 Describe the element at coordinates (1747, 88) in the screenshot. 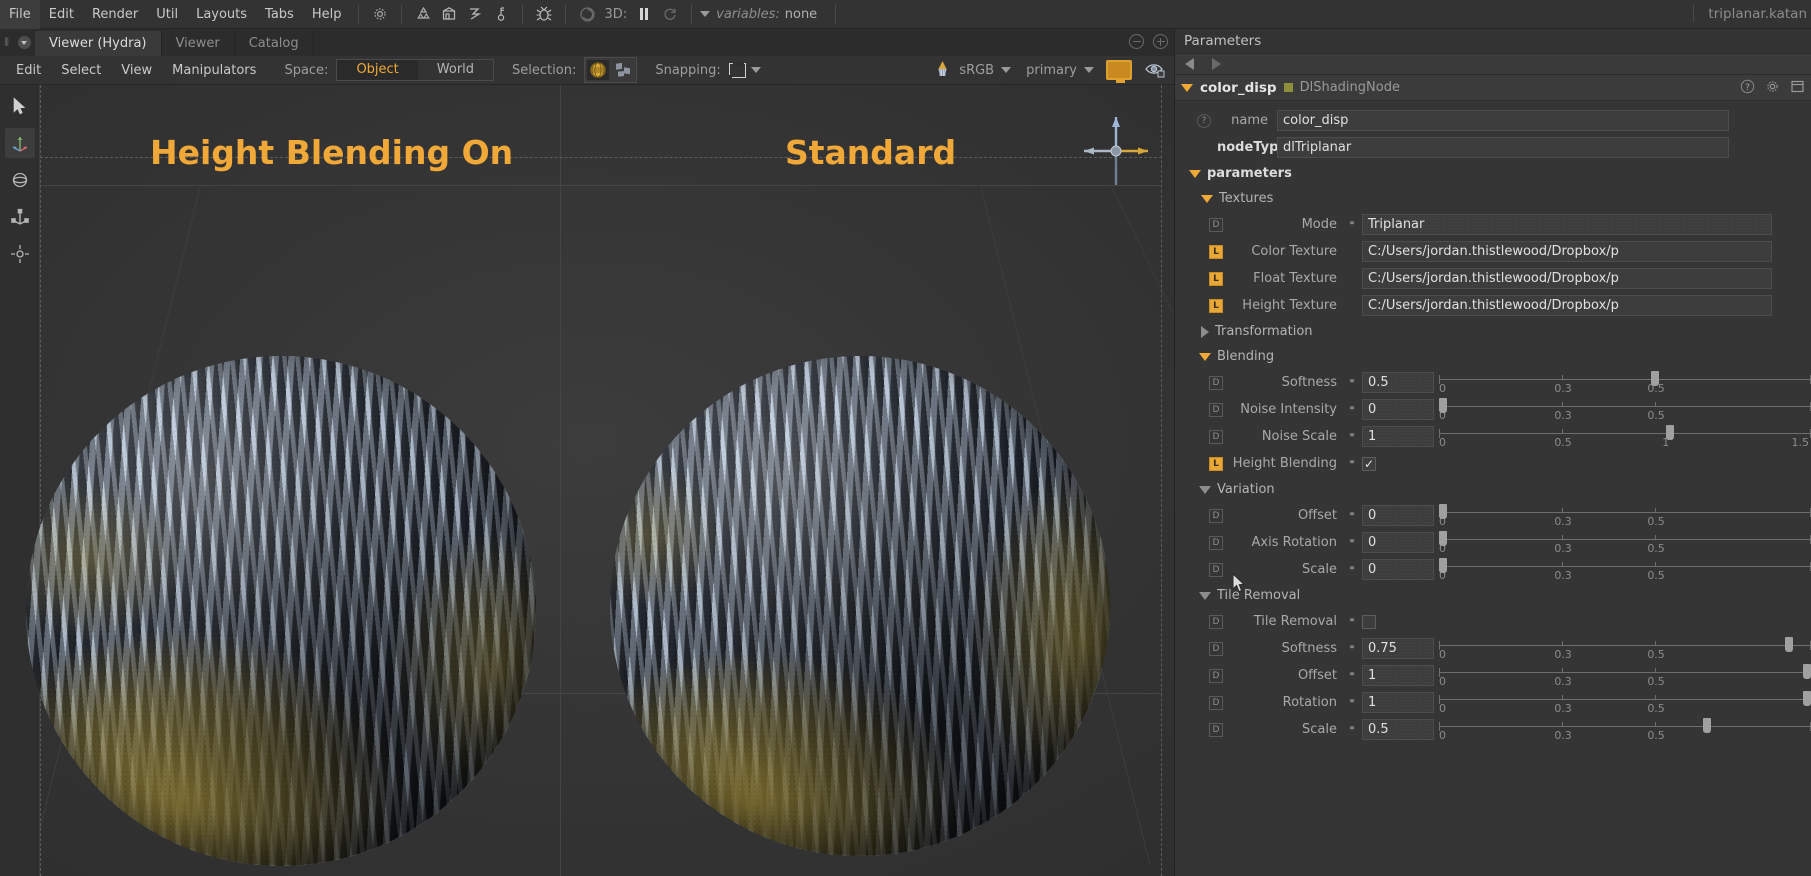

I see `help-icon: ?` at that location.